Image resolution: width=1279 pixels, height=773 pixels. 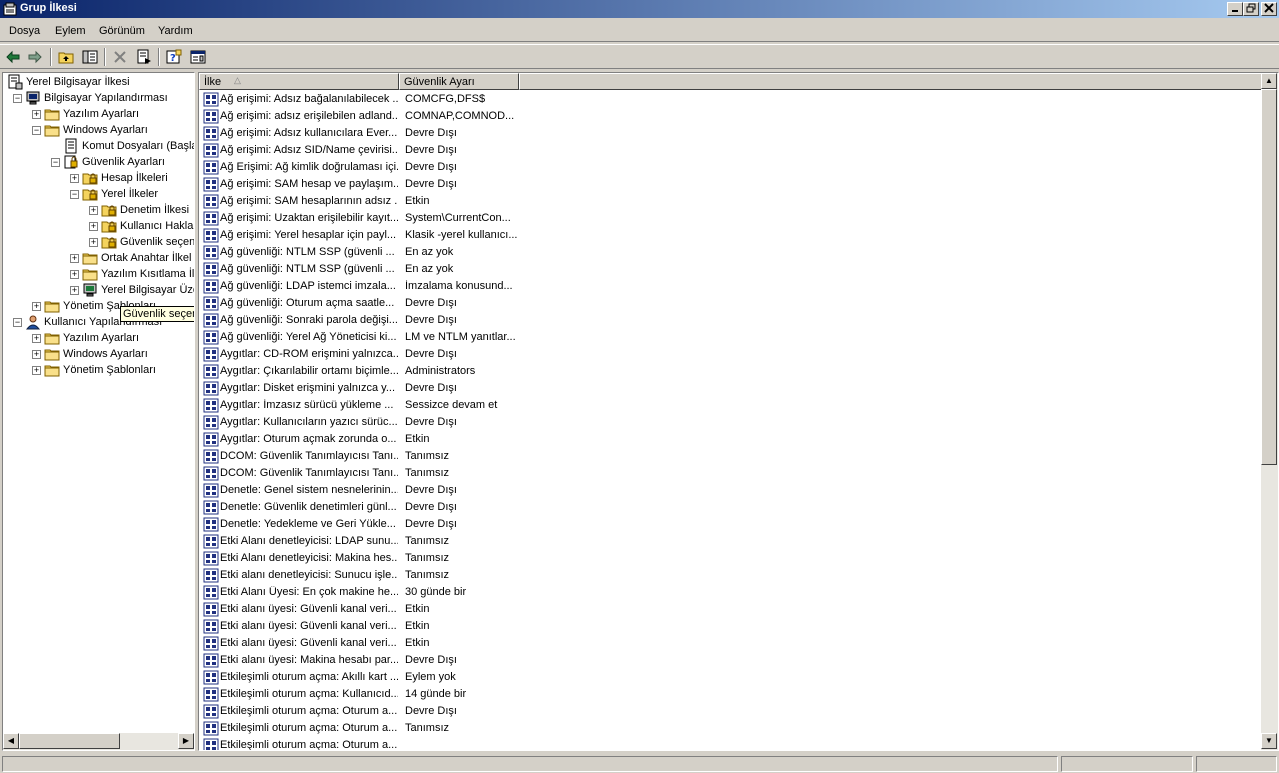 I want to click on show-hide-console-tree-button, so click(x=90, y=57).